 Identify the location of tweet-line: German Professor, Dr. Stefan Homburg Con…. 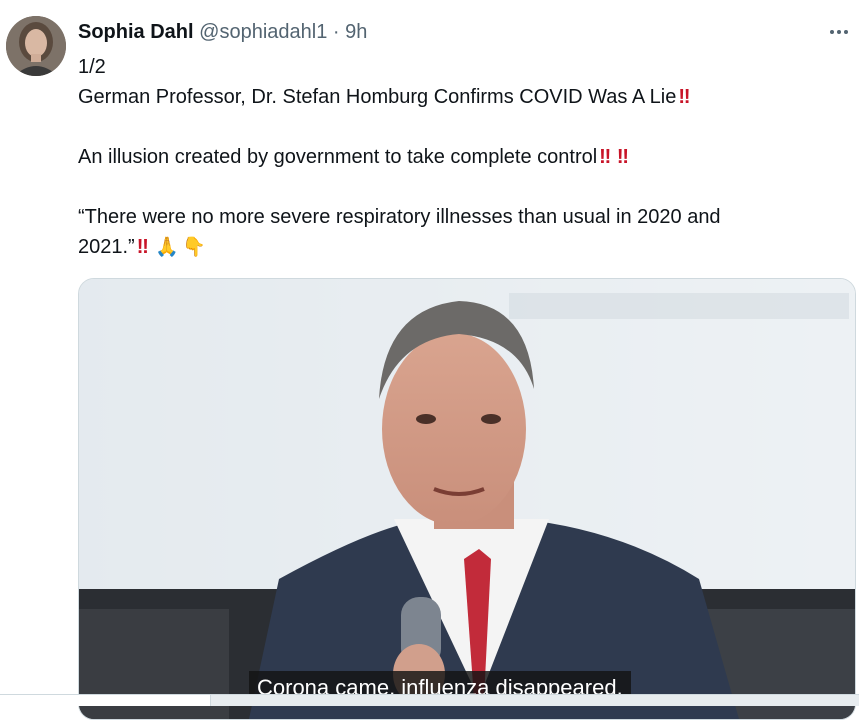
(384, 97).